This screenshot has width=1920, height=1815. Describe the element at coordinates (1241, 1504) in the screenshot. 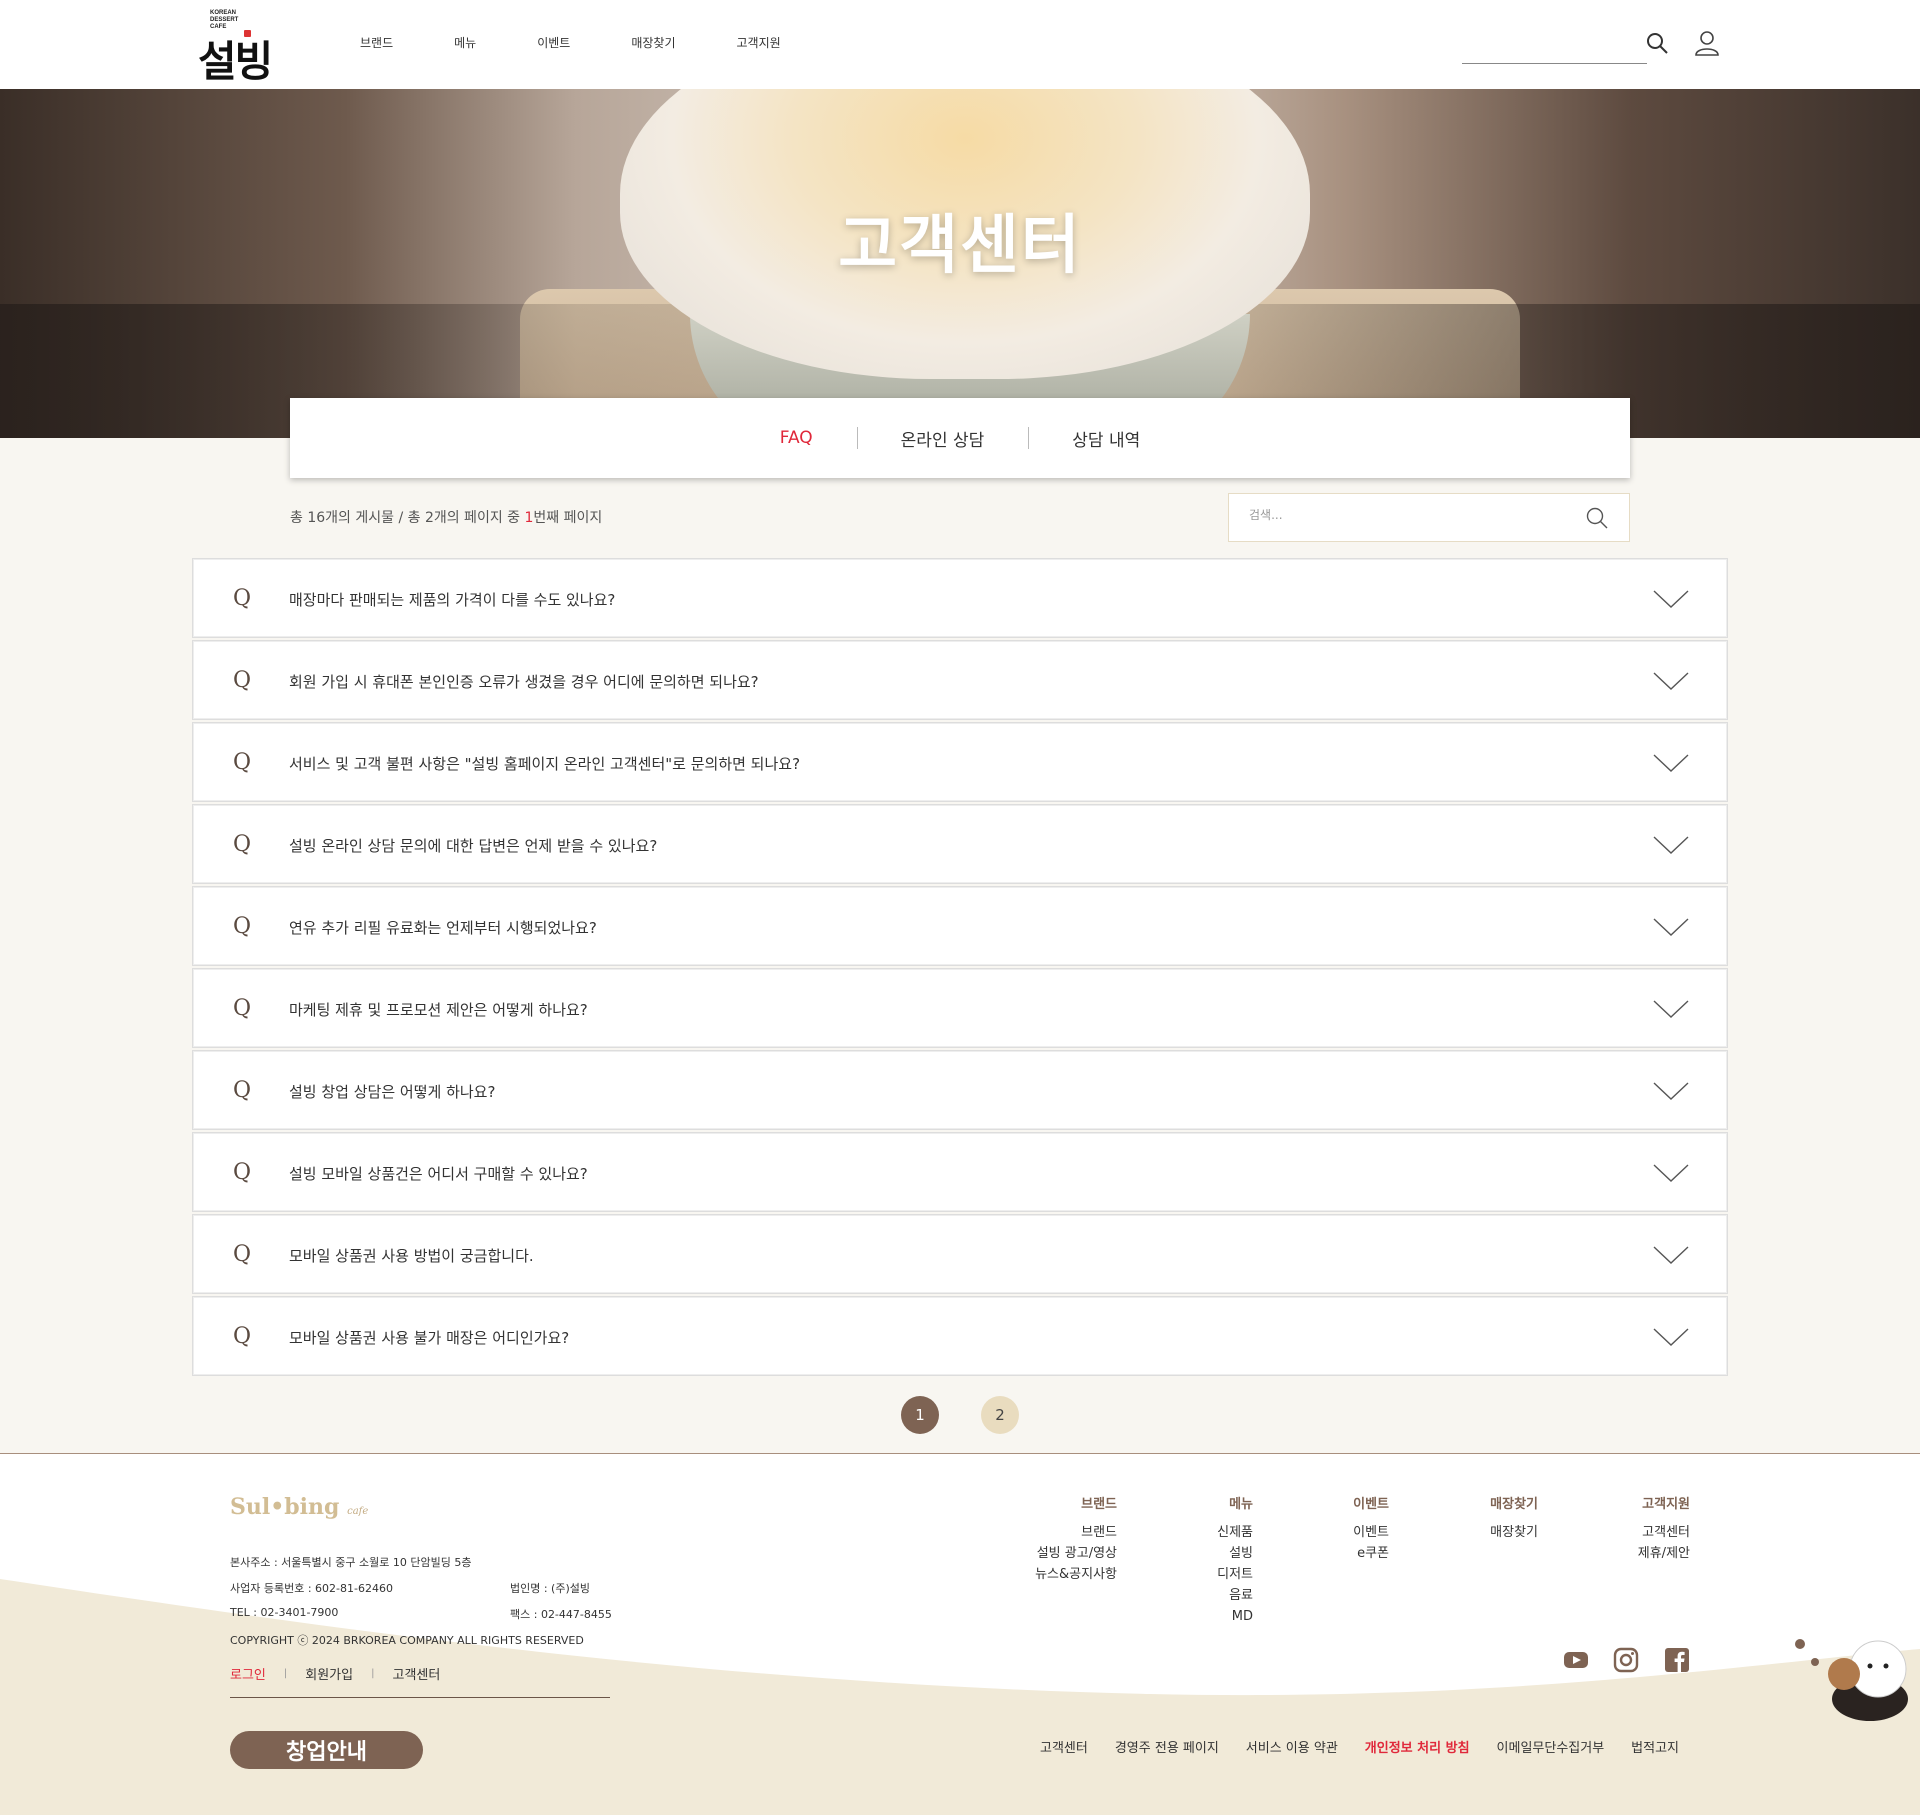

I see `footer-col-title: 메뉴` at that location.